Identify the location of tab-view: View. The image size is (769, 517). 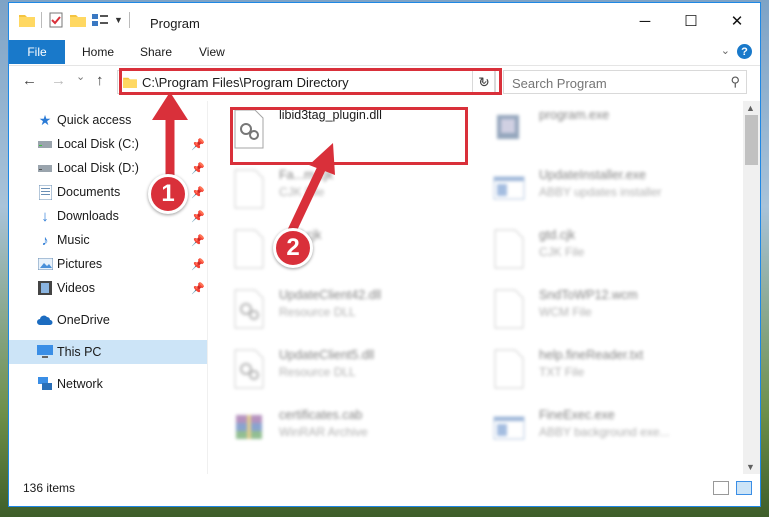
(212, 52).